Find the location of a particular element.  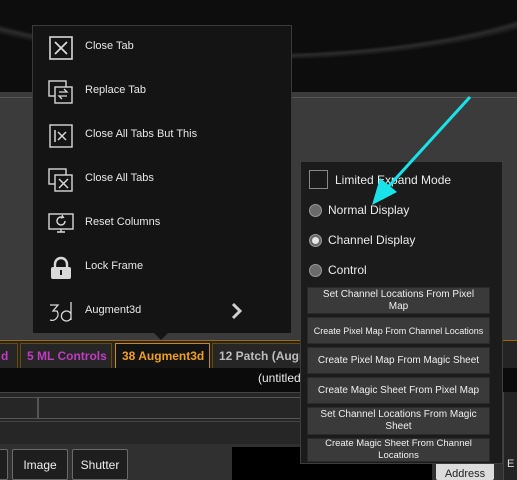

menu-item-replace-tab: Replace Tab is located at coordinates (162, 92).